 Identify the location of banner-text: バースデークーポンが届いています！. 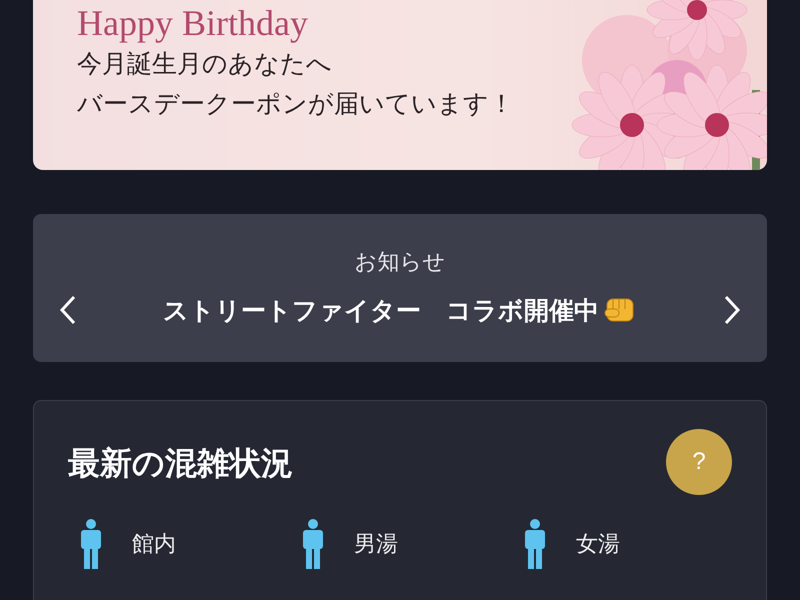
(295, 104).